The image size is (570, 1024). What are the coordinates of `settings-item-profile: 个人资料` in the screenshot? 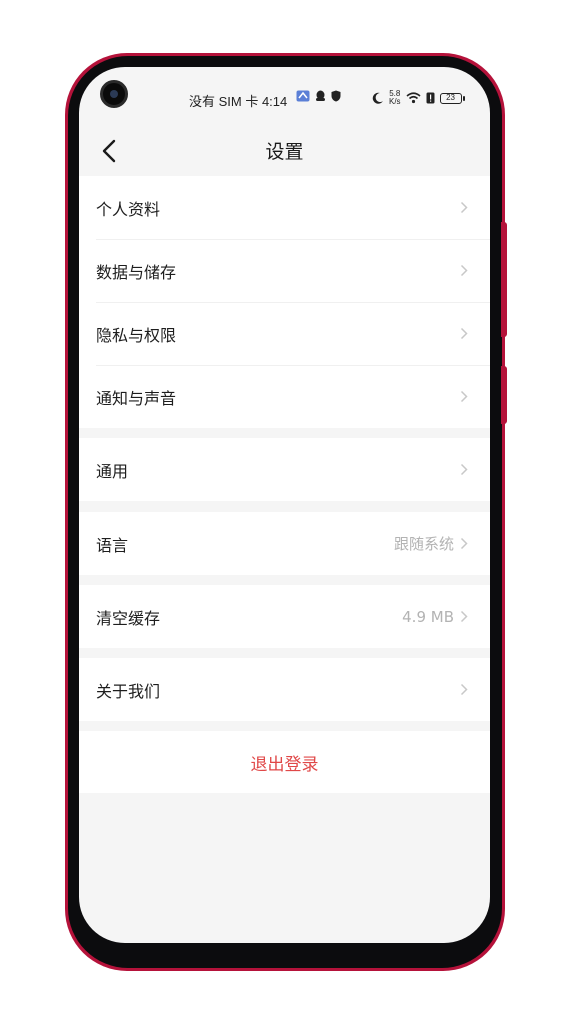 It's located at (284, 207).